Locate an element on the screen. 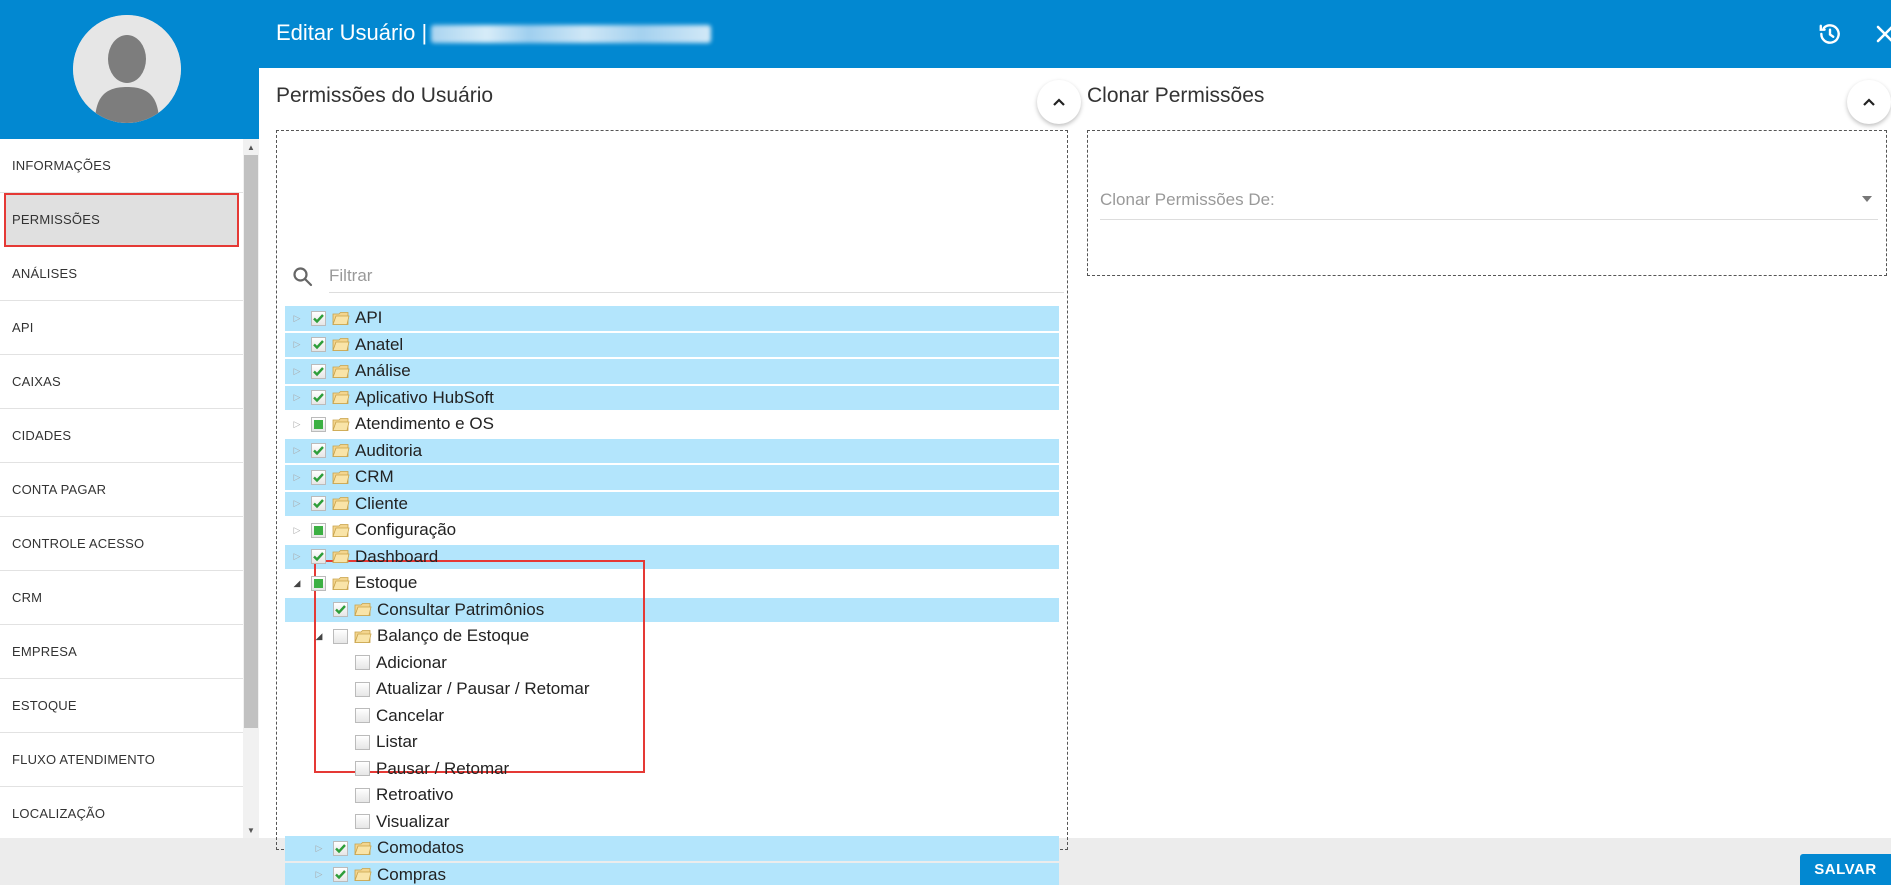 This screenshot has width=1891, height=885. sidebar-item-8: CRM is located at coordinates (121, 598).